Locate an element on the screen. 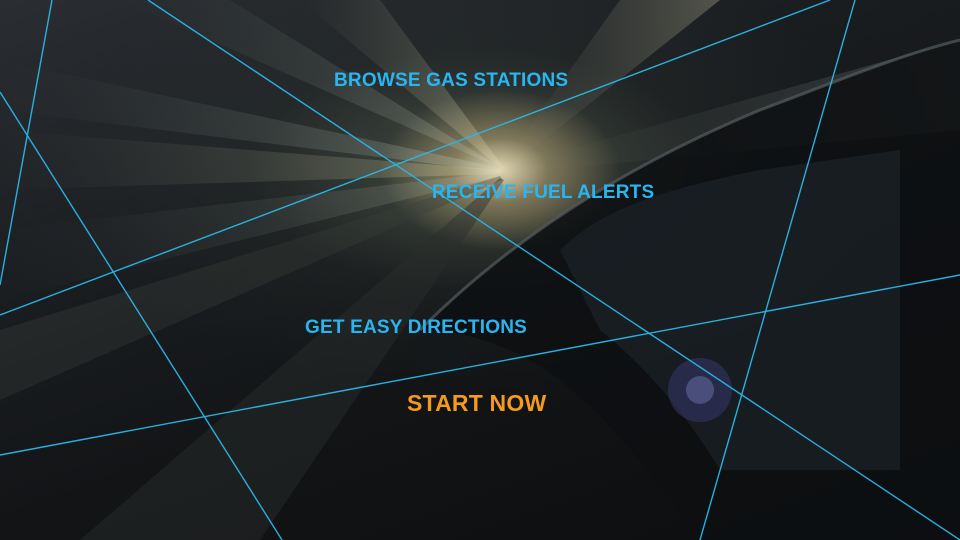  browse-gas-stations-link: BROWSE GAS STATIONS is located at coordinates (451, 81).